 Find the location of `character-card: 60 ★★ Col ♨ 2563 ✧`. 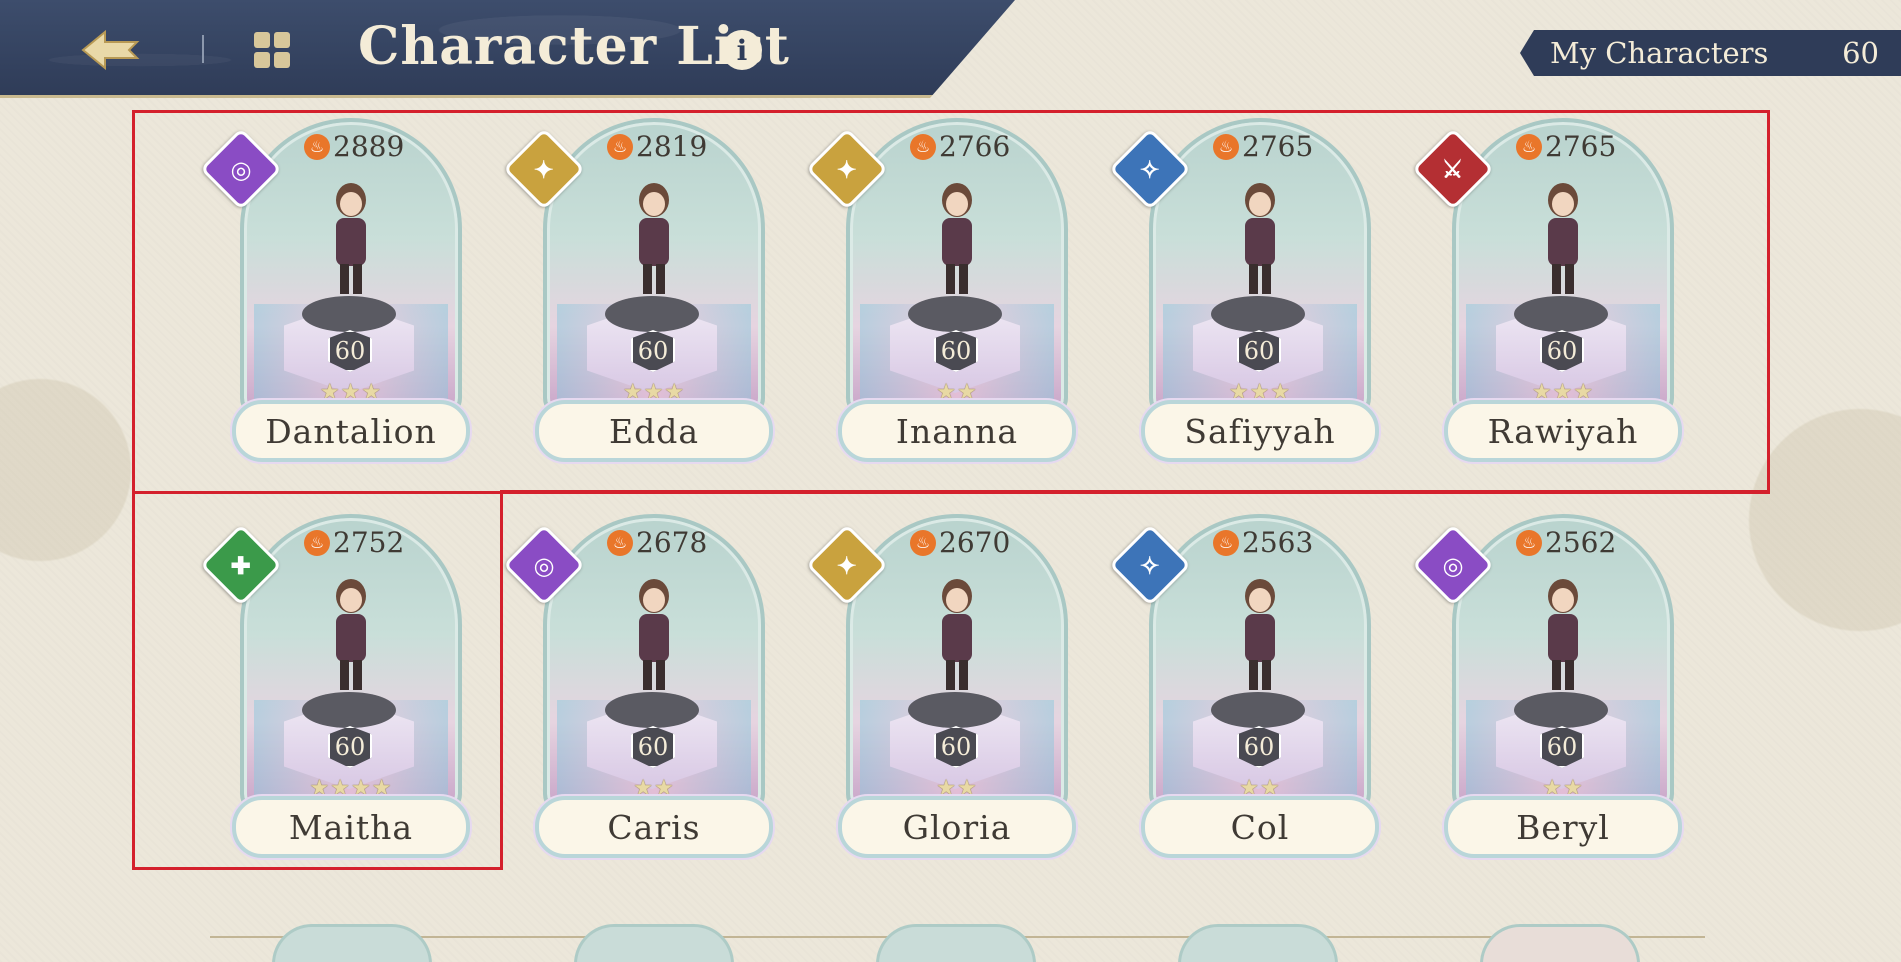

character-card: 60 ★★ Col ♨ 2563 ✧ is located at coordinates (1243, 686).